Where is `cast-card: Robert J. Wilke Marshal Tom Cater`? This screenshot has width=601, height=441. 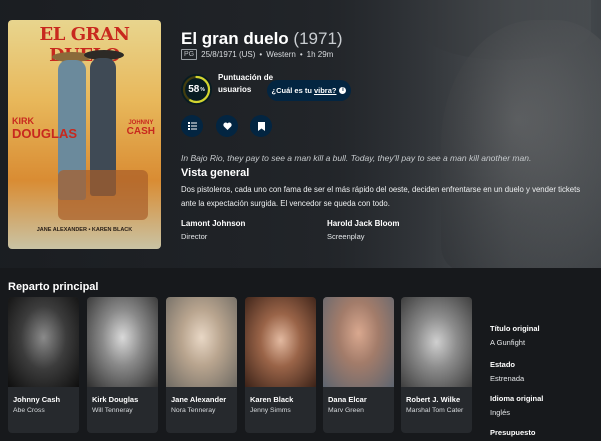 cast-card: Robert J. Wilke Marshal Tom Cater is located at coordinates (436, 365).